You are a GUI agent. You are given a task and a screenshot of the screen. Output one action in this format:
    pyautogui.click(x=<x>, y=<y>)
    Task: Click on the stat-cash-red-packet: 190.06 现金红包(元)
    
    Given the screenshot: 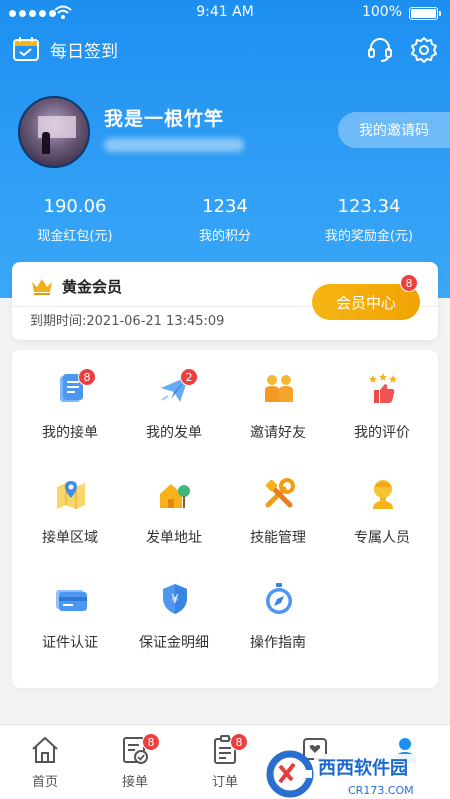 What is the action you would take?
    pyautogui.click(x=75, y=220)
    